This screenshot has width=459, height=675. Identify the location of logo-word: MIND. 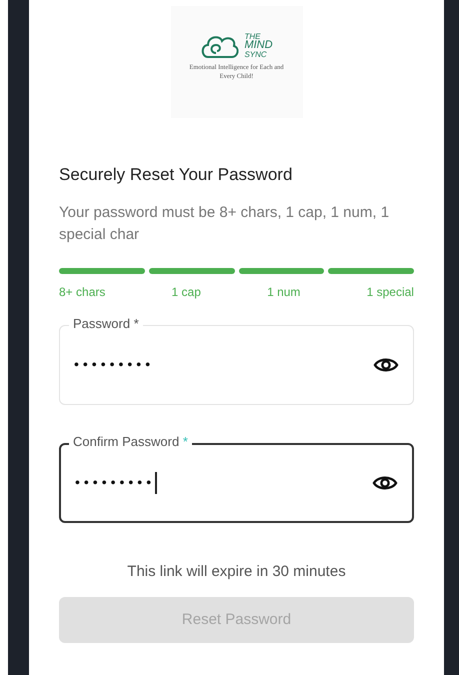
(258, 45).